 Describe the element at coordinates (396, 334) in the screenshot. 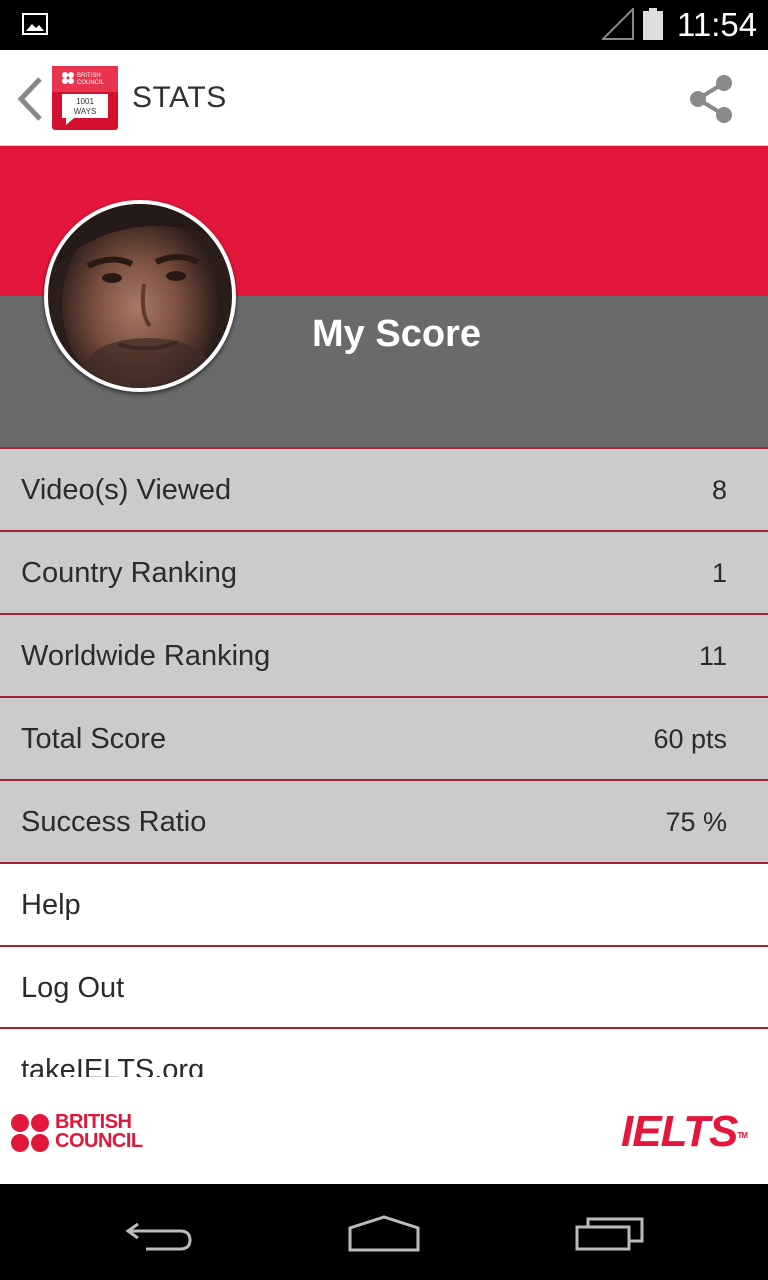

I see `score-heading: My Score` at that location.